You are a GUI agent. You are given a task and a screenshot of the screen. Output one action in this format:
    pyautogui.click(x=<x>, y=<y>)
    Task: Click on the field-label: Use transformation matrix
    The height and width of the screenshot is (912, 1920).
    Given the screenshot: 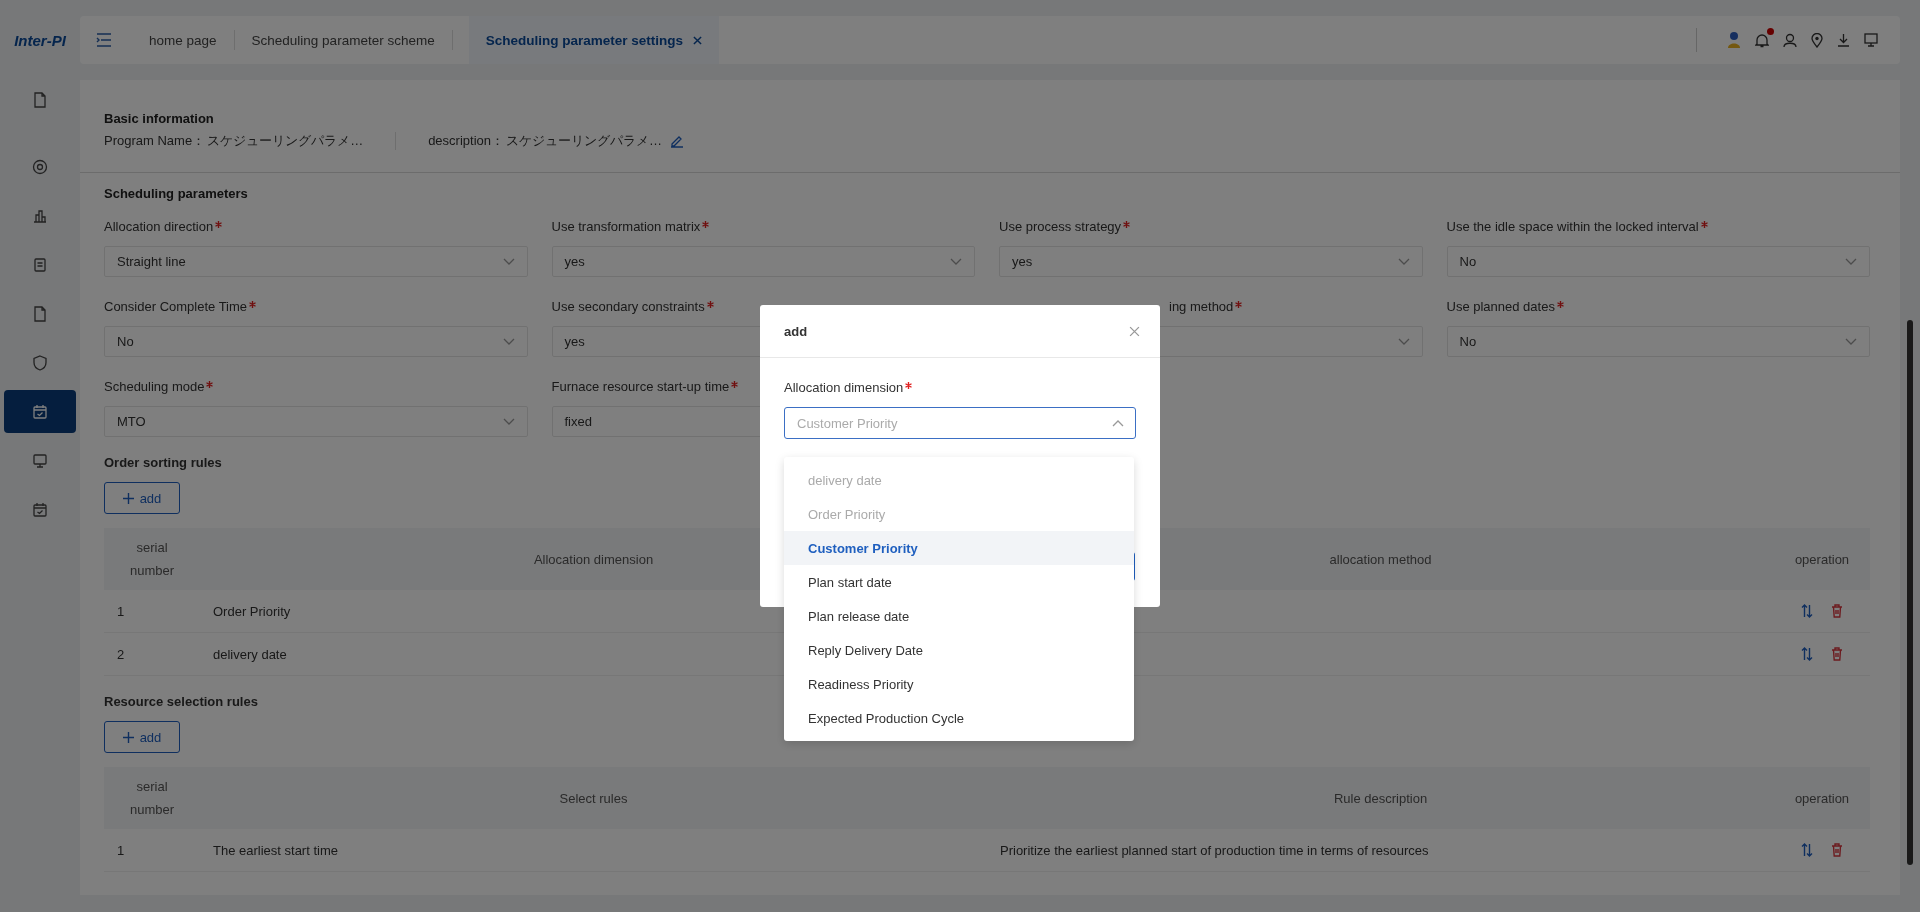 What is the action you would take?
    pyautogui.click(x=626, y=226)
    